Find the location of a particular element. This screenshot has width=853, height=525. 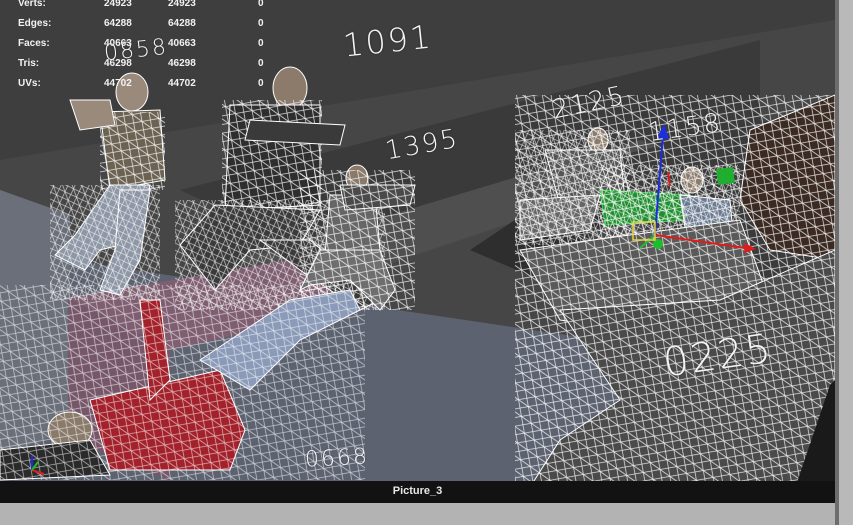

hud-label: Verts: is located at coordinates (32, 4).